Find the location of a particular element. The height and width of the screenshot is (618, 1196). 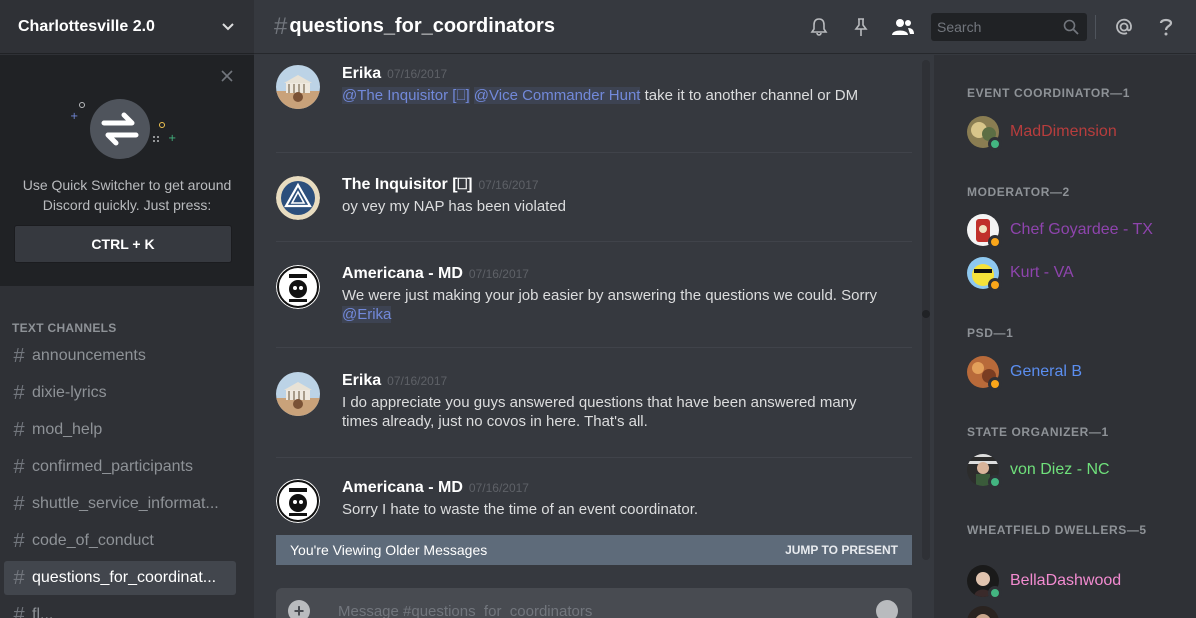

text-channels-header: TEXT CHANNELS is located at coordinates (64, 328).